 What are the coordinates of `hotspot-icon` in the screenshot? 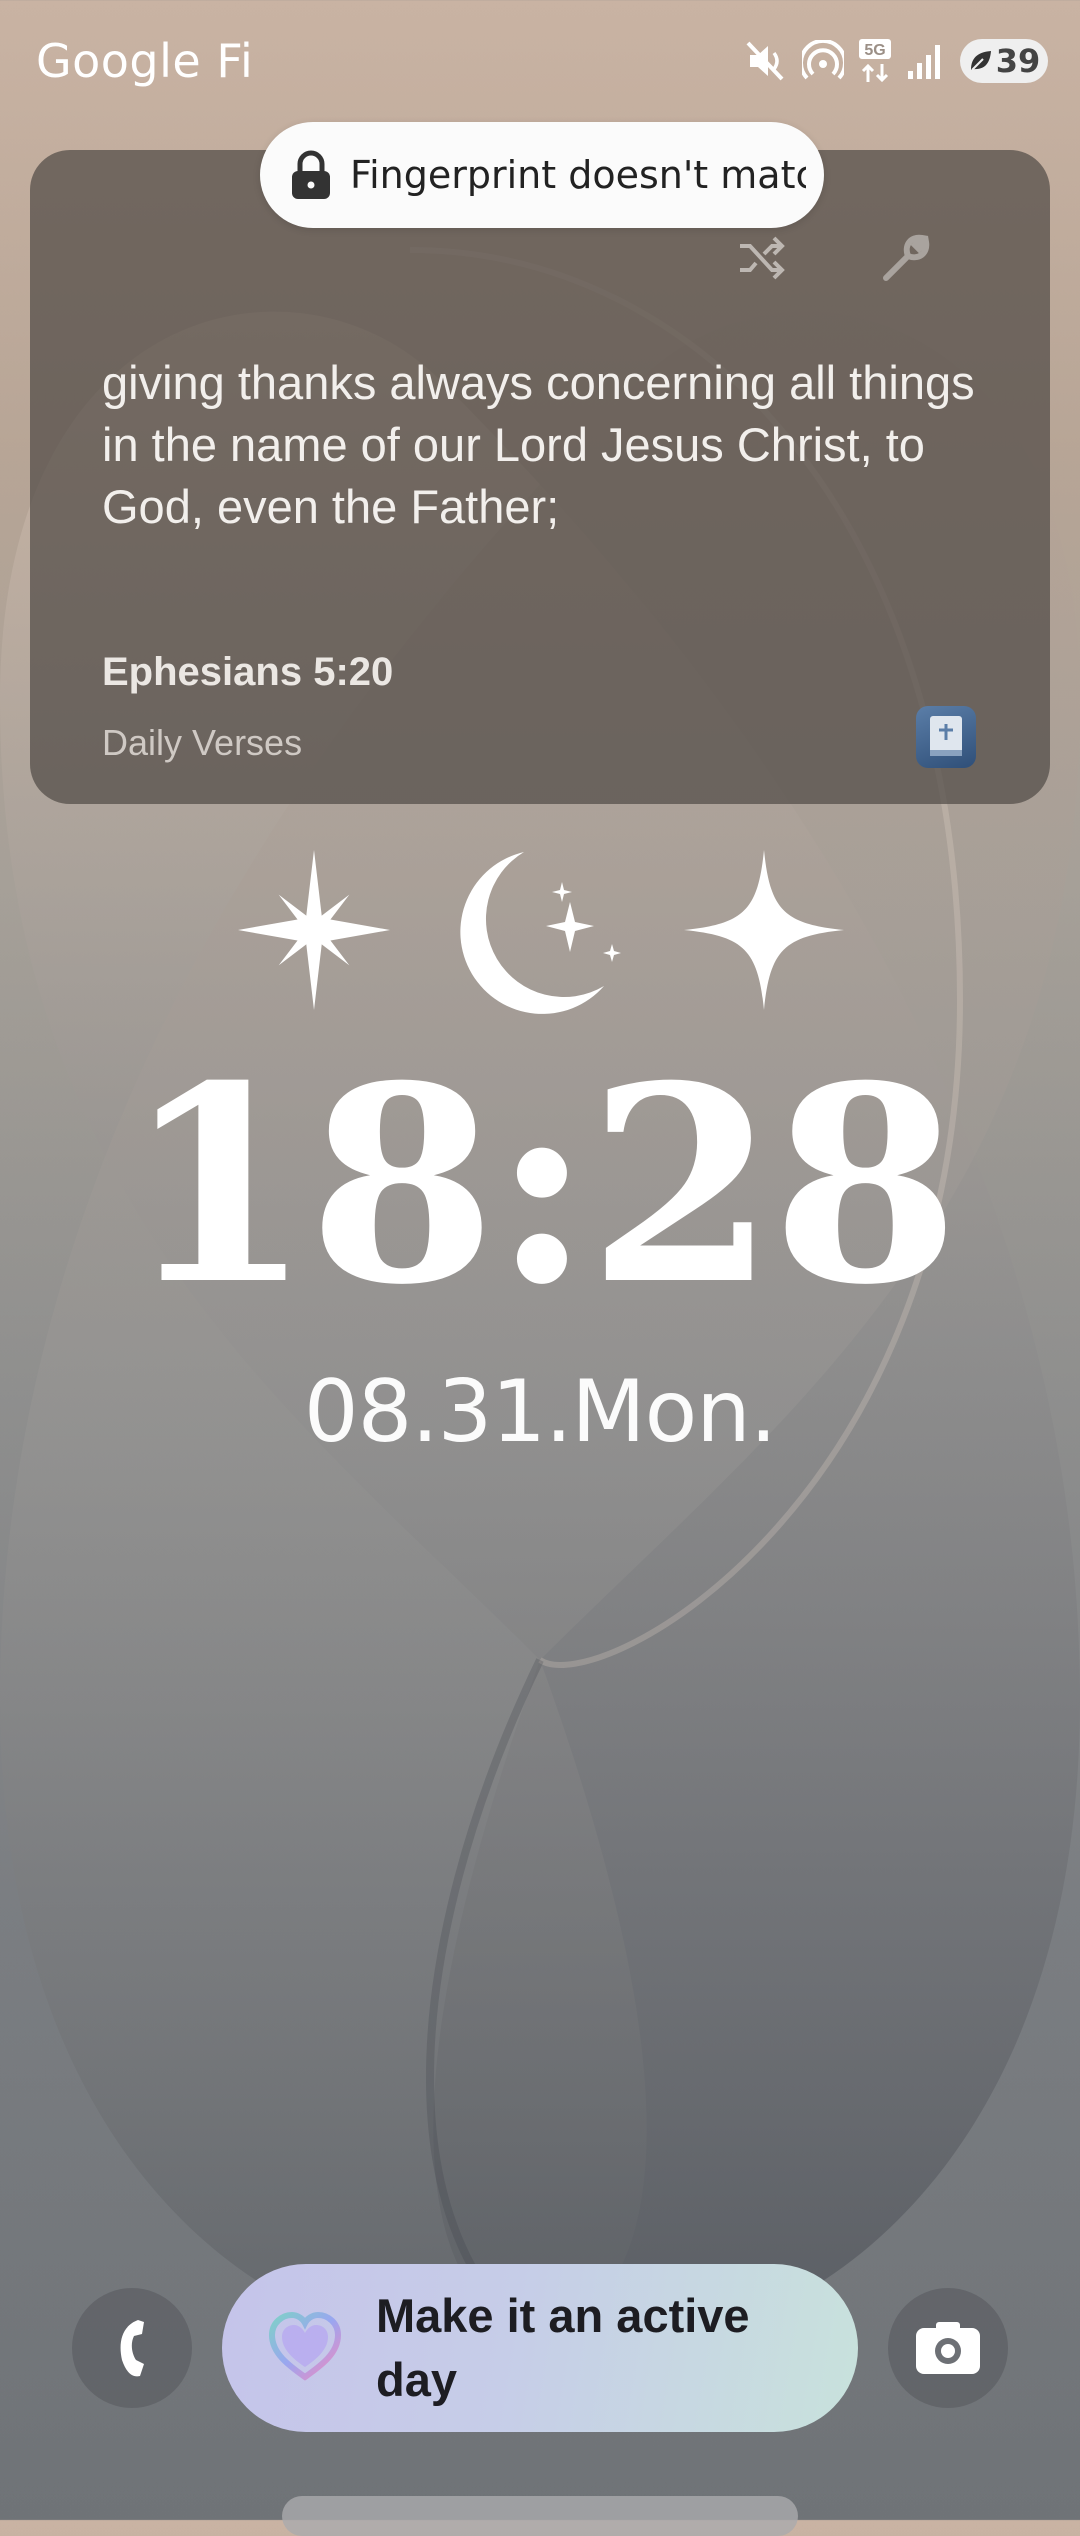 It's located at (823, 60).